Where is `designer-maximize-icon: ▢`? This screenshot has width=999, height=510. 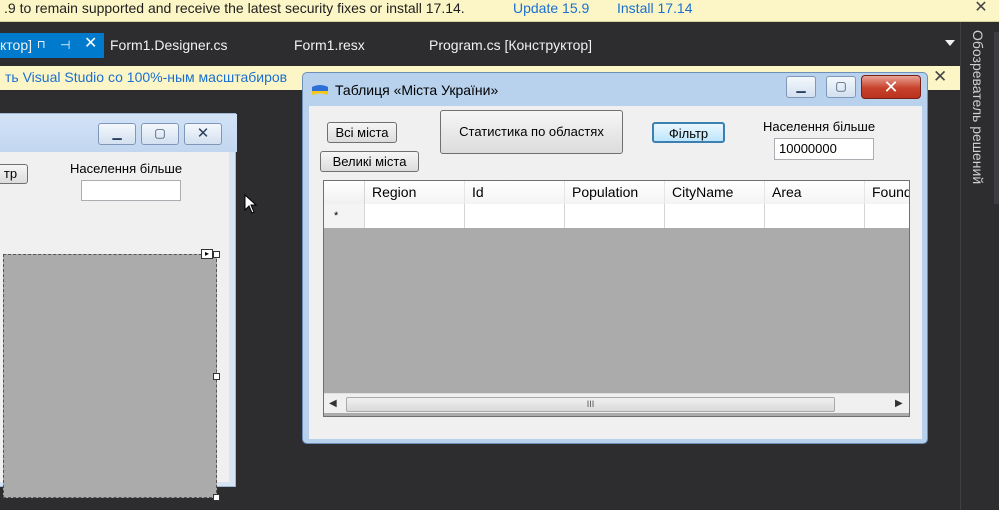
designer-maximize-icon: ▢ is located at coordinates (160, 134).